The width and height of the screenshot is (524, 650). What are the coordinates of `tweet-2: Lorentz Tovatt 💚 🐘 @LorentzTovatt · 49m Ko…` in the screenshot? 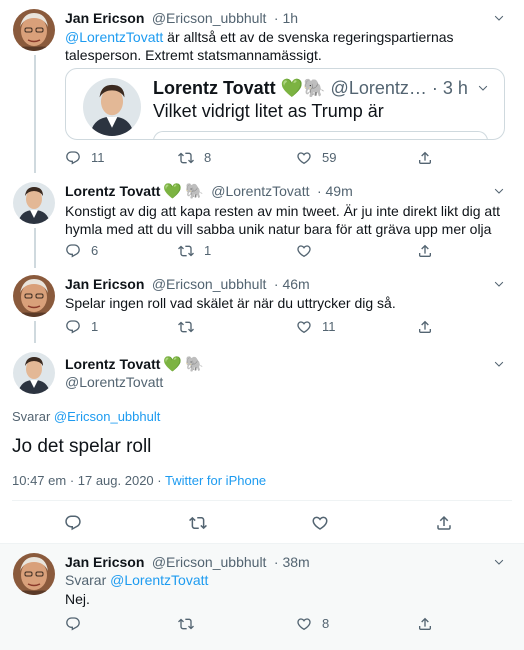 It's located at (262, 222).